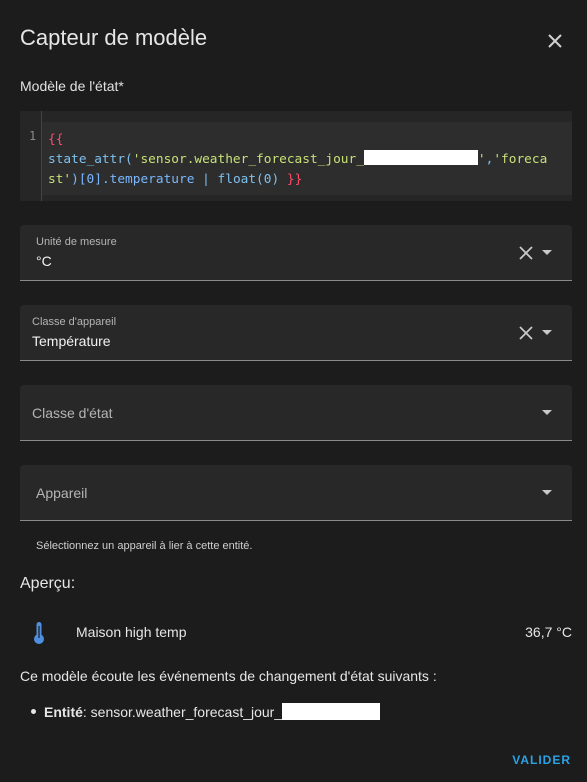 The height and width of the screenshot is (782, 587). I want to click on entity-id: sensor.weather_forecast_jour_, so click(186, 711).